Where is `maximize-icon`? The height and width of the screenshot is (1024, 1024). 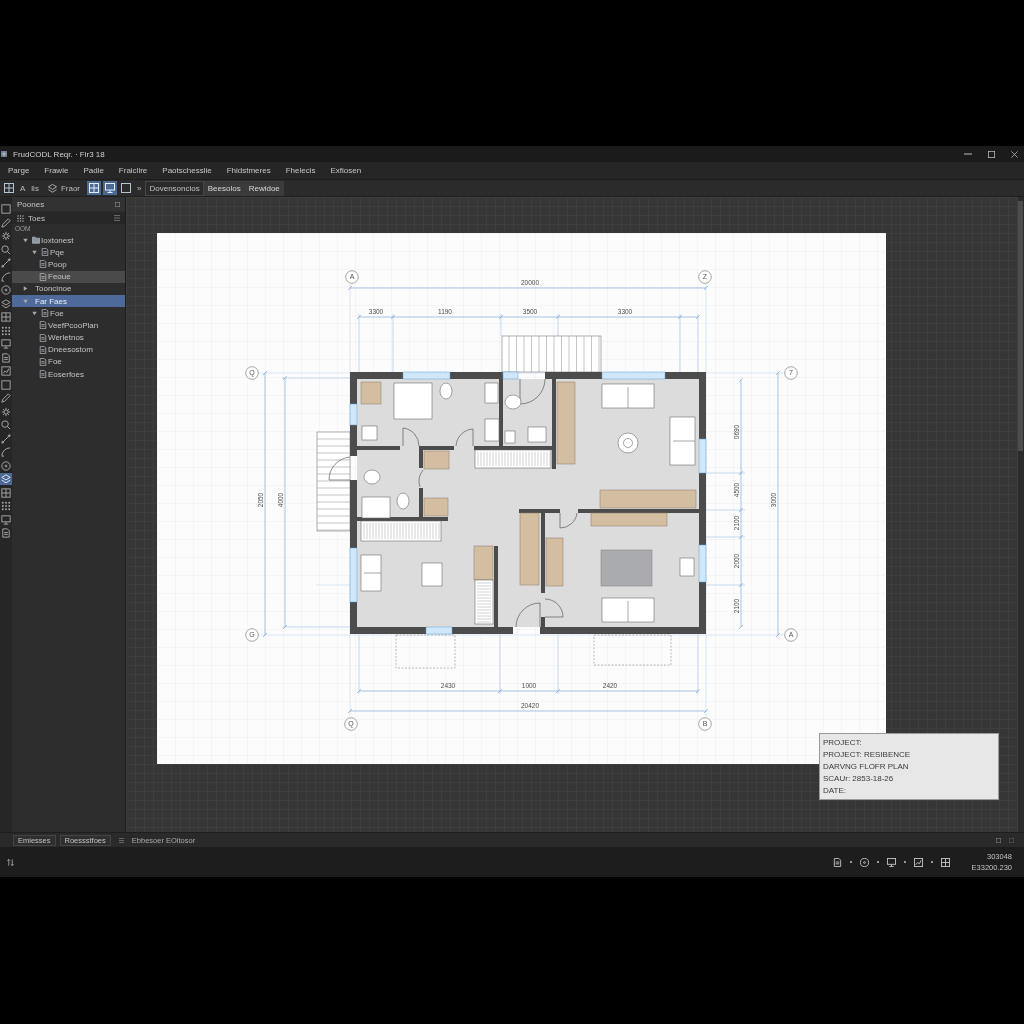
maximize-icon is located at coordinates (991, 154).